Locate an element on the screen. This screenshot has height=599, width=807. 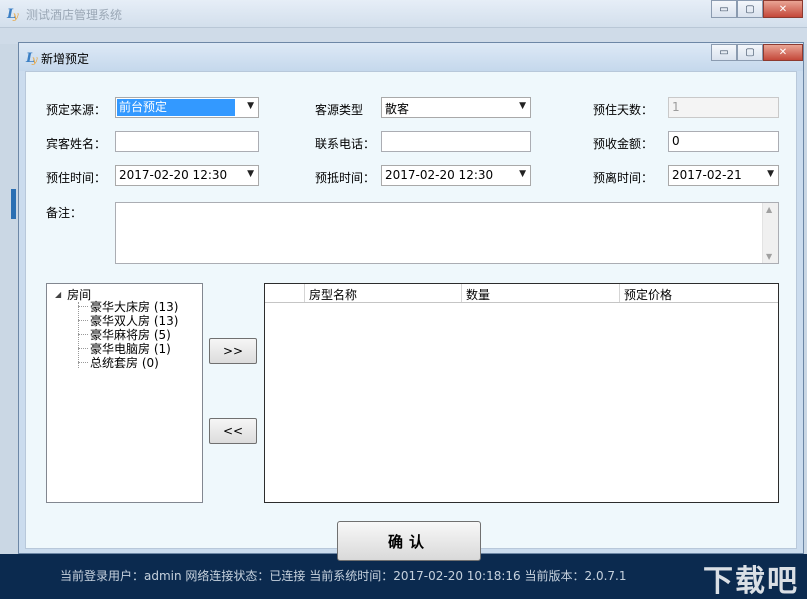
guest-type-value: 散客 is located at coordinates (397, 109).